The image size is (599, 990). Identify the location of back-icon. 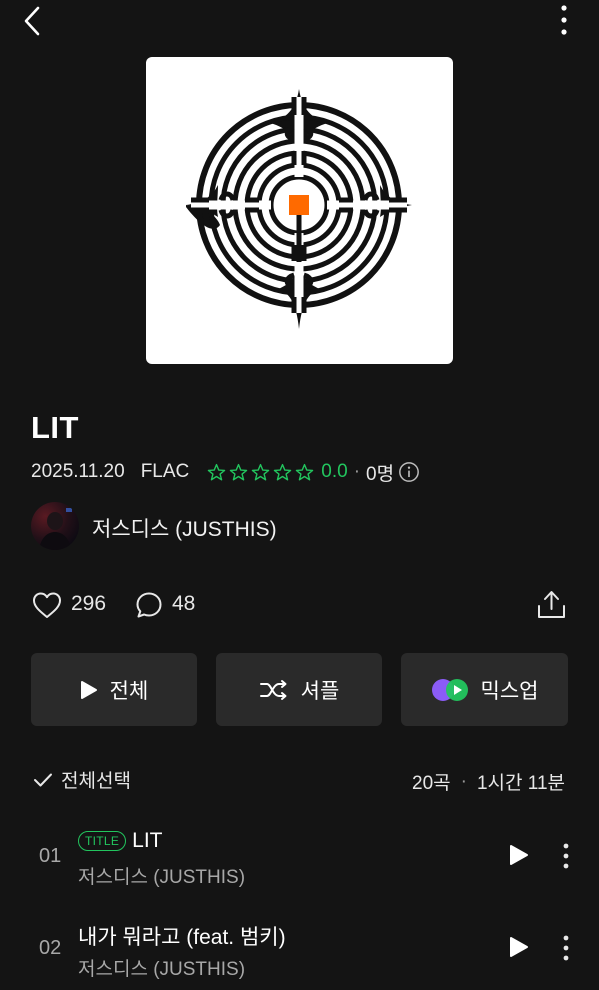
(33, 21).